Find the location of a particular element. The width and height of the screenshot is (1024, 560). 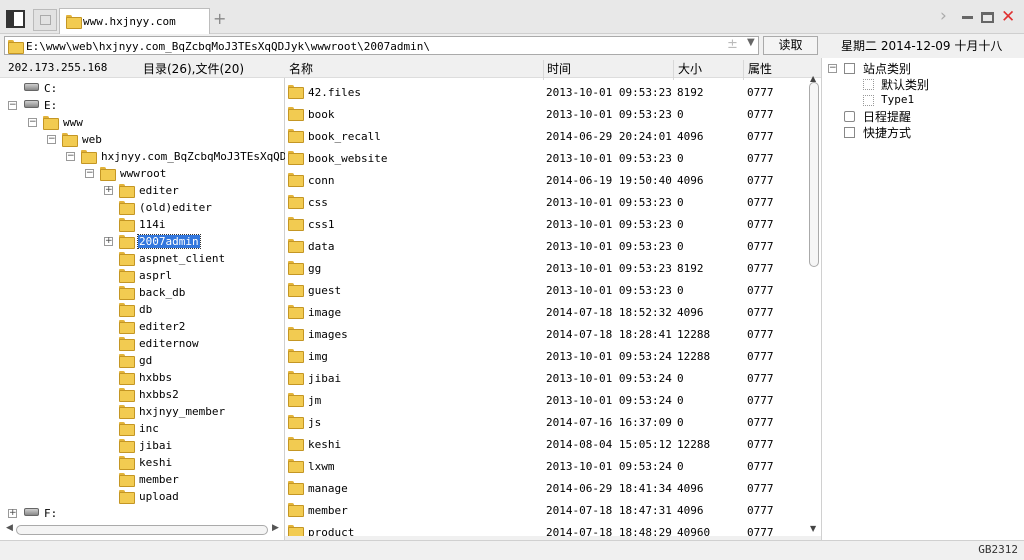

new-tab-icon: + is located at coordinates (219, 18).